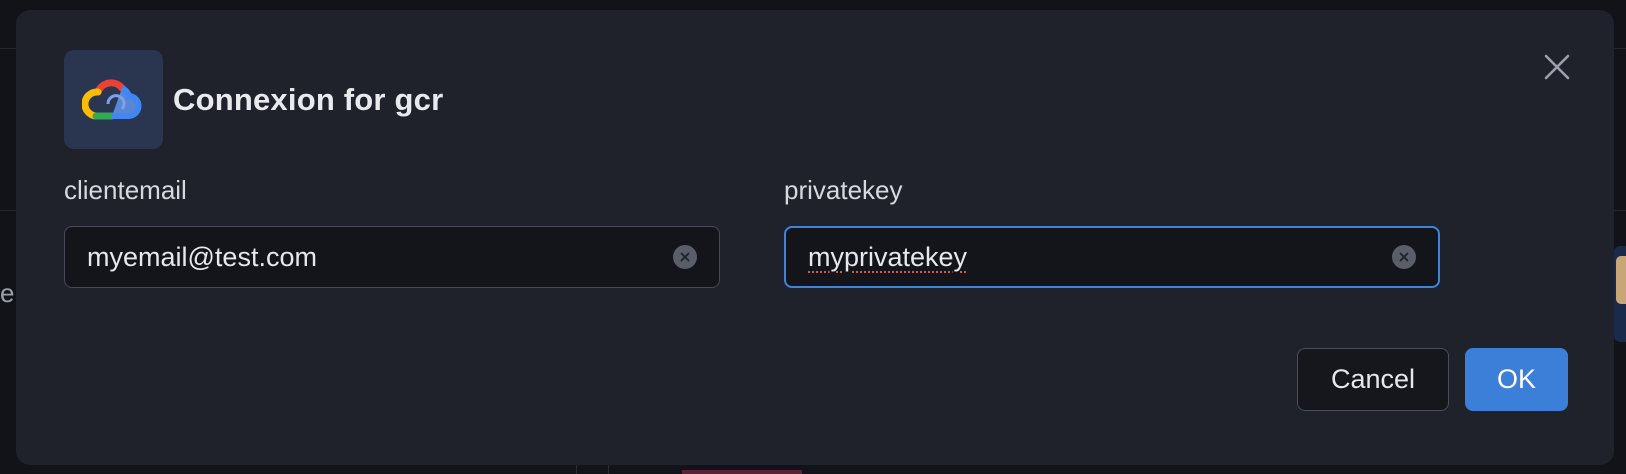 This screenshot has height=474, width=1626. I want to click on client-email-label: clientemail, so click(125, 190).